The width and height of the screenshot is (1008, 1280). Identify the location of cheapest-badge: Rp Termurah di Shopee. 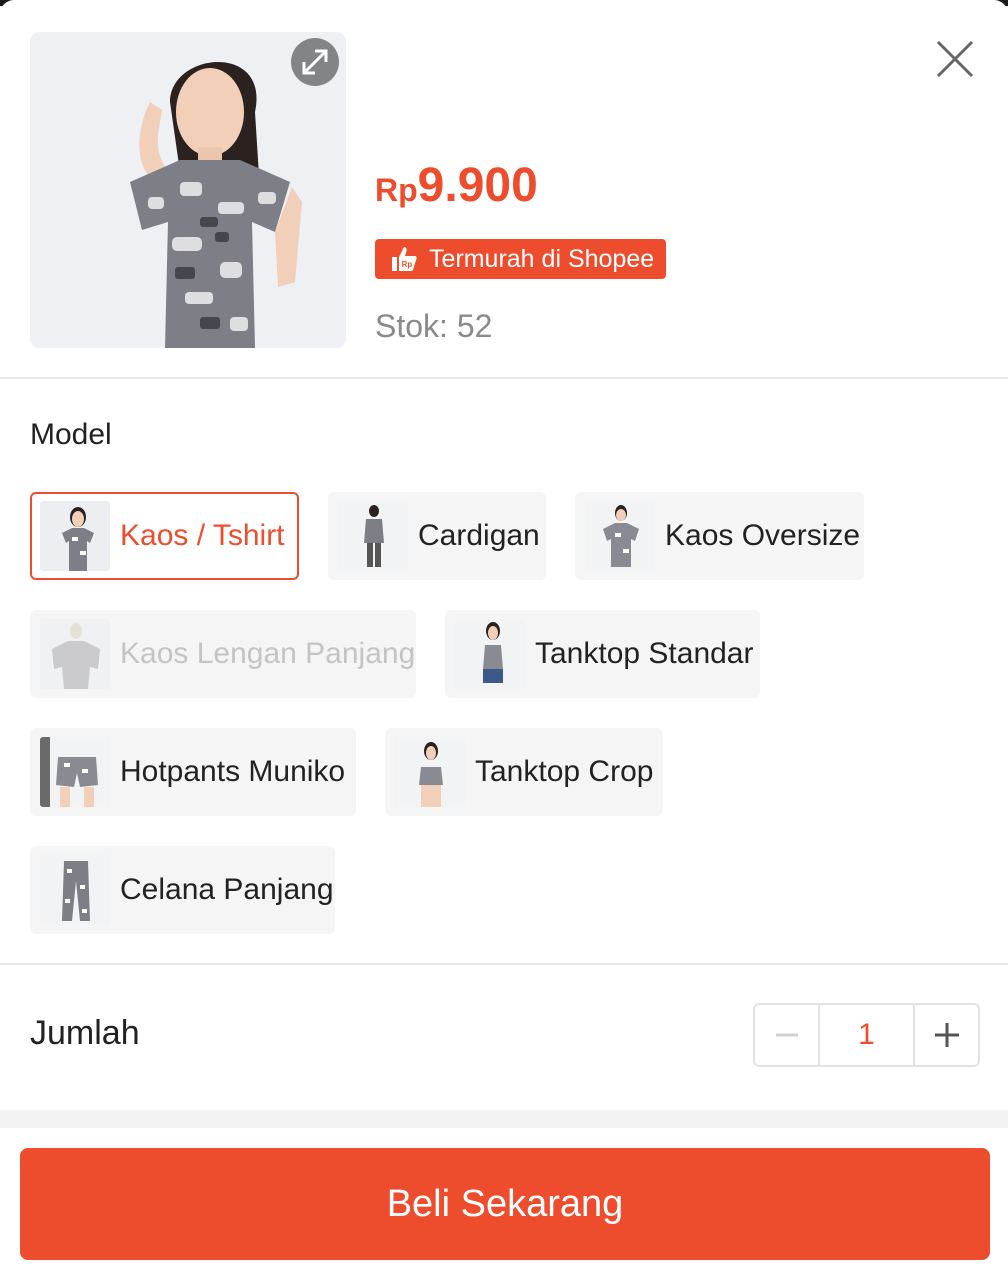
(520, 259).